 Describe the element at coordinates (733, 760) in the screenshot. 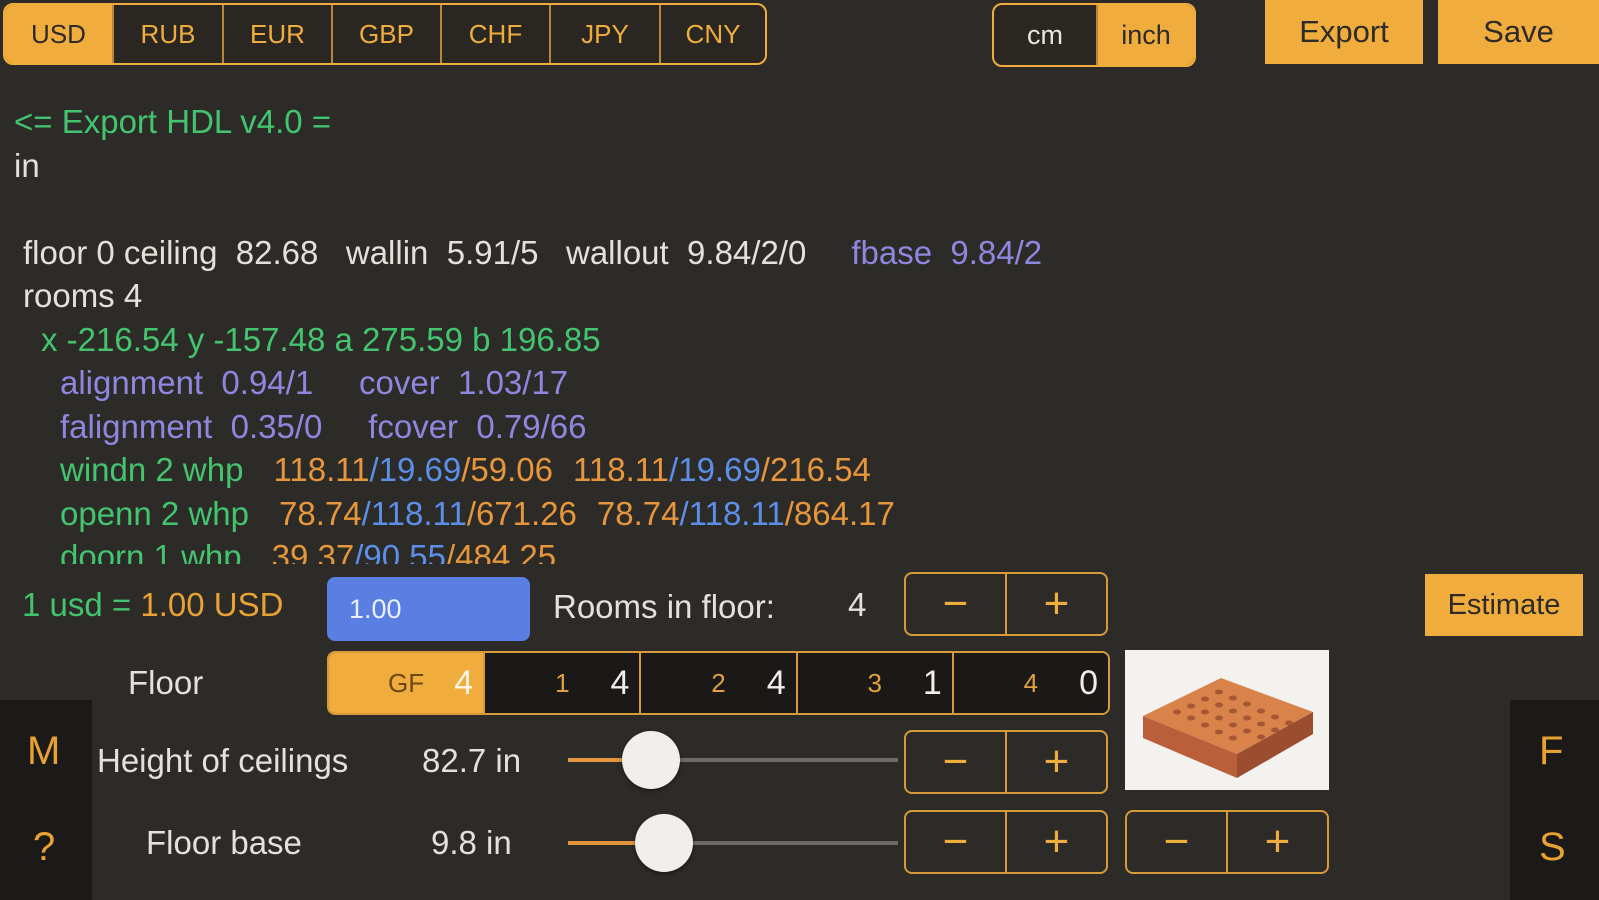

I see `ceiling-slider` at that location.